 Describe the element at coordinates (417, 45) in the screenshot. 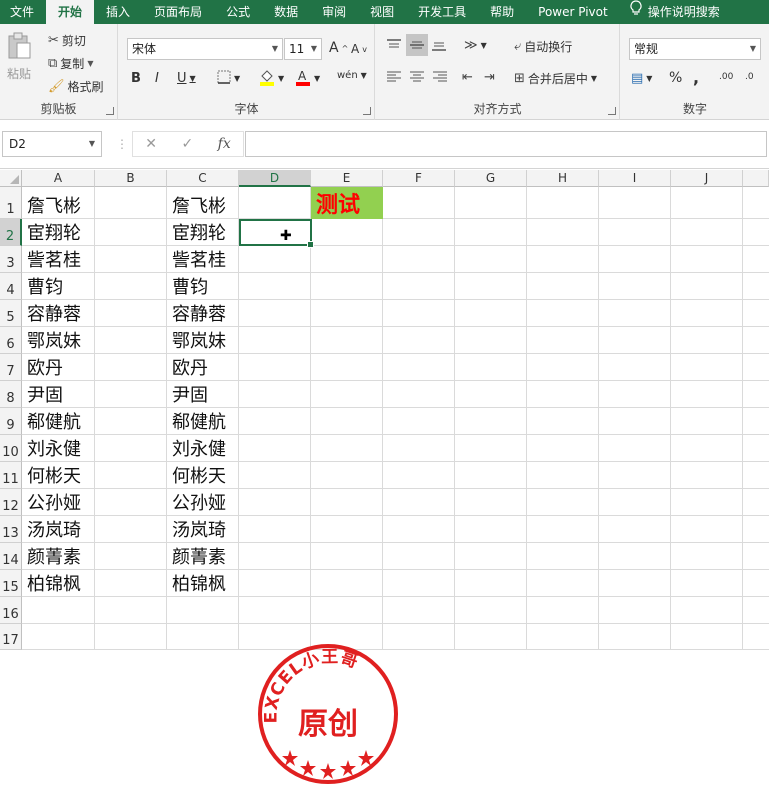

I see `align-middle-button` at that location.